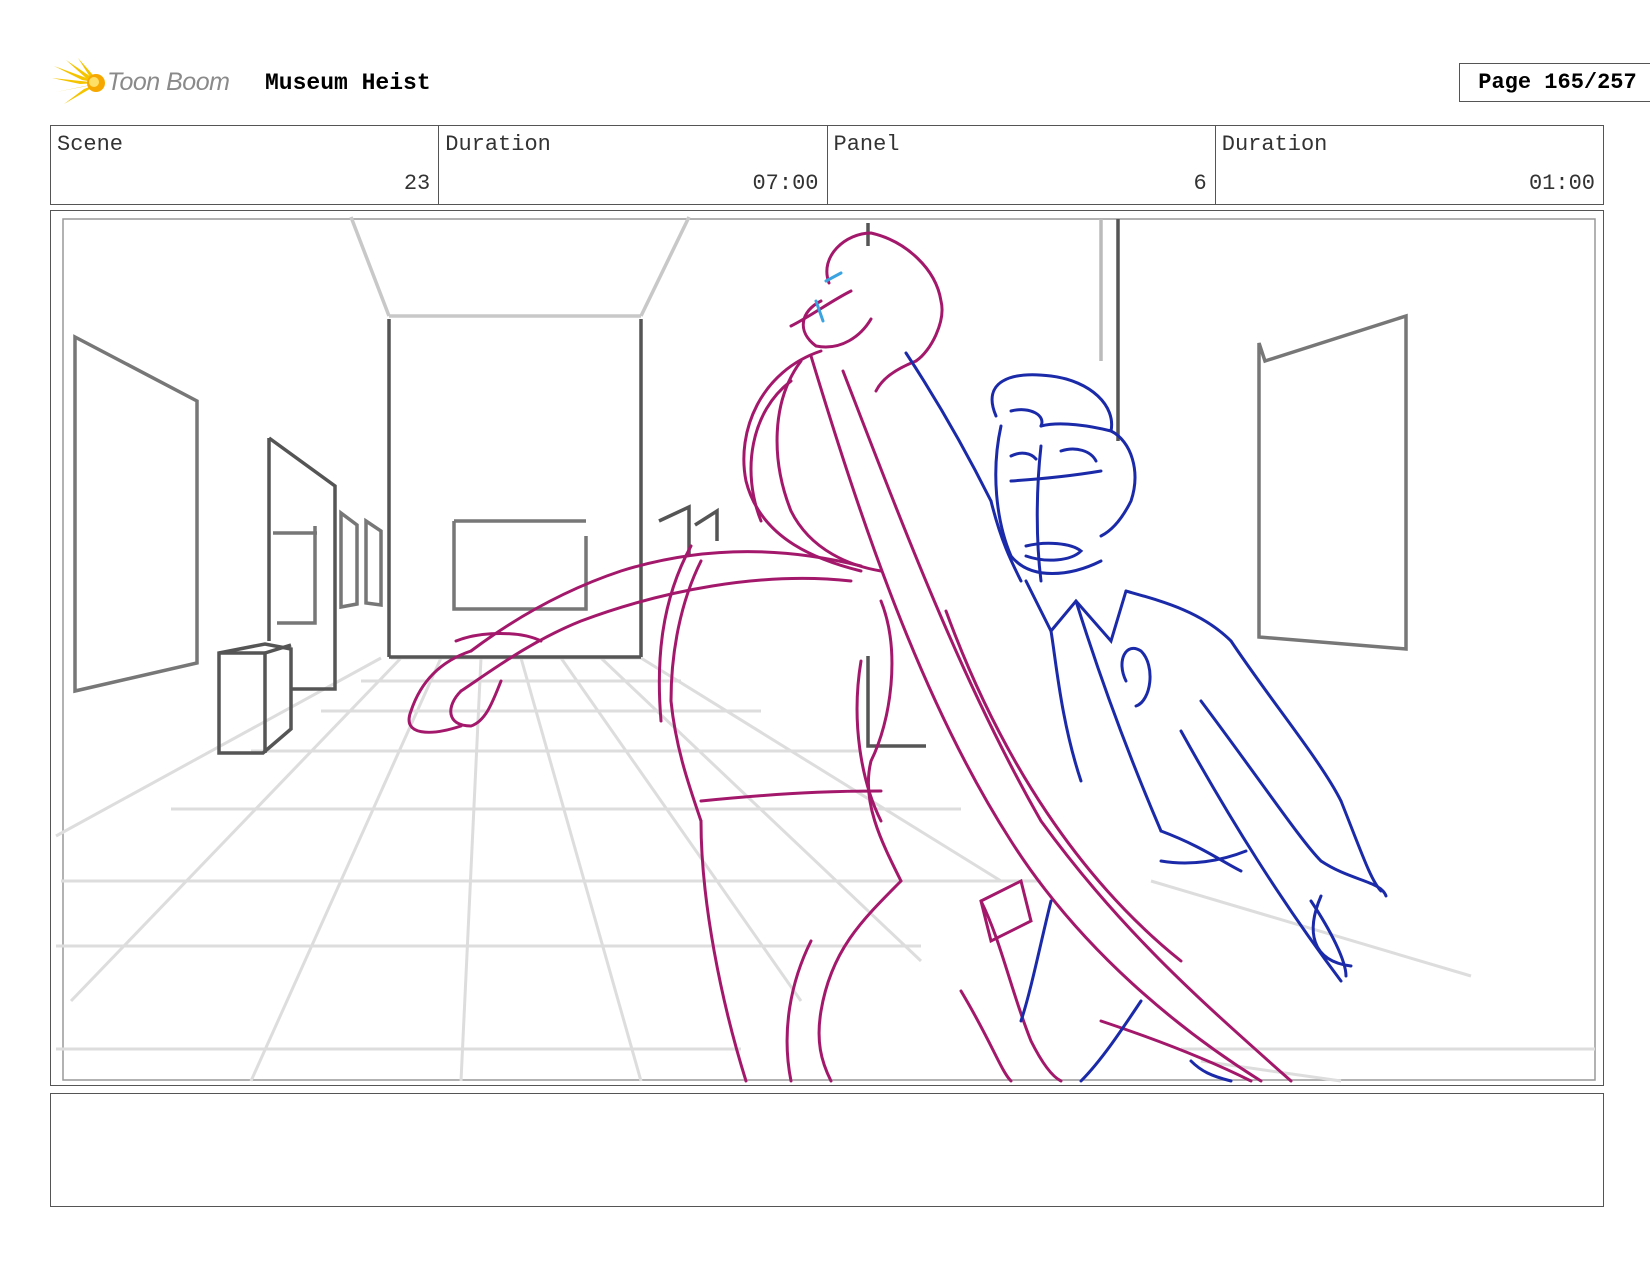  What do you see at coordinates (866, 144) in the screenshot?
I see `panel-label: Panel` at bounding box center [866, 144].